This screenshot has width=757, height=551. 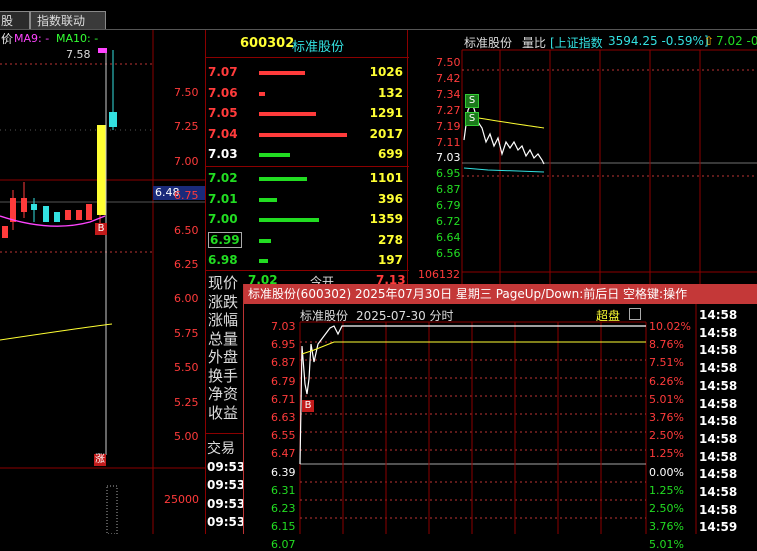 What do you see at coordinates (283, 490) in the screenshot?
I see `popup-price-label: 6.31` at bounding box center [283, 490].